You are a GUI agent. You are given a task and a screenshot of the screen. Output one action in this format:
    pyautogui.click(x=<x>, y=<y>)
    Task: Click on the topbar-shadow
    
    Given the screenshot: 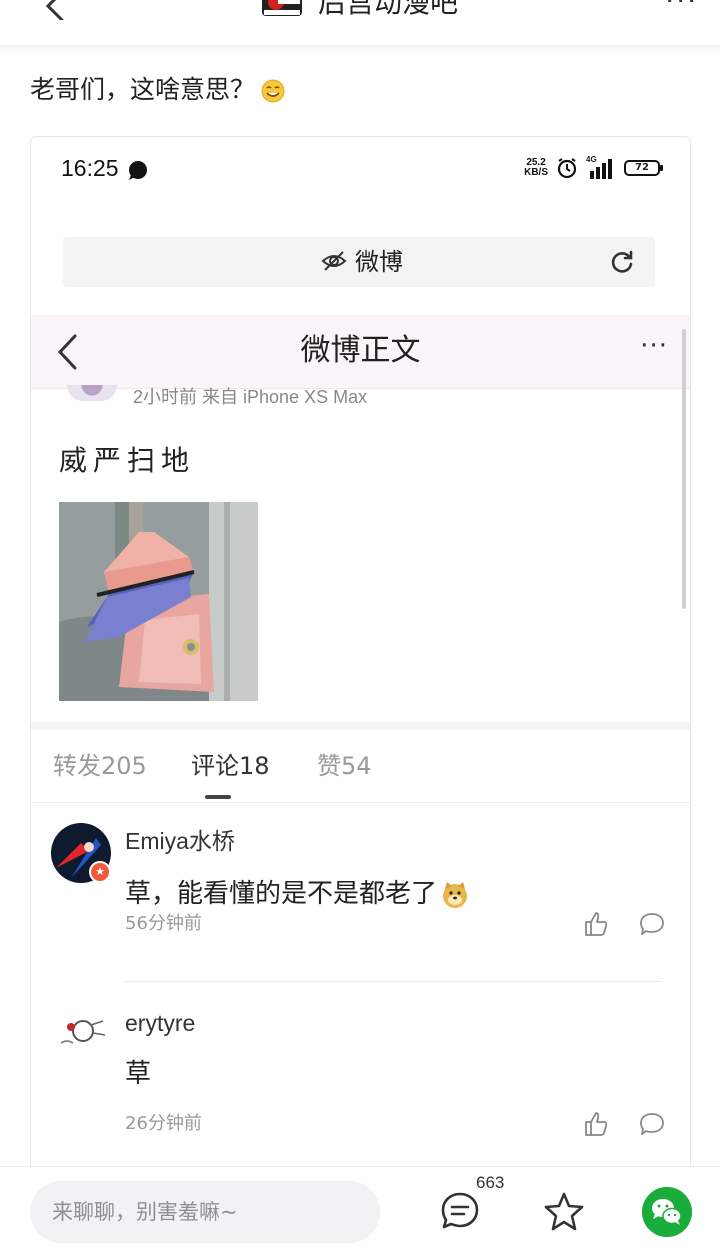 What is the action you would take?
    pyautogui.click(x=360, y=52)
    